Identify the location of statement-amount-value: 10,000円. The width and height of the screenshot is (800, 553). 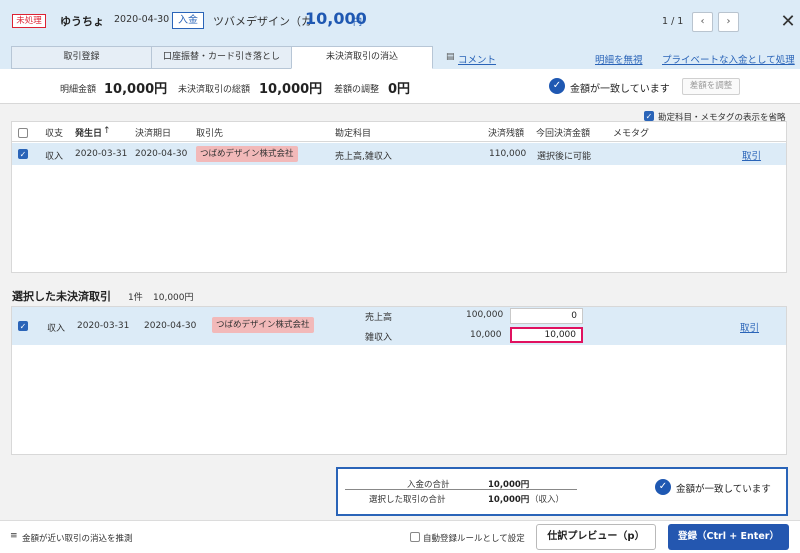
(136, 89).